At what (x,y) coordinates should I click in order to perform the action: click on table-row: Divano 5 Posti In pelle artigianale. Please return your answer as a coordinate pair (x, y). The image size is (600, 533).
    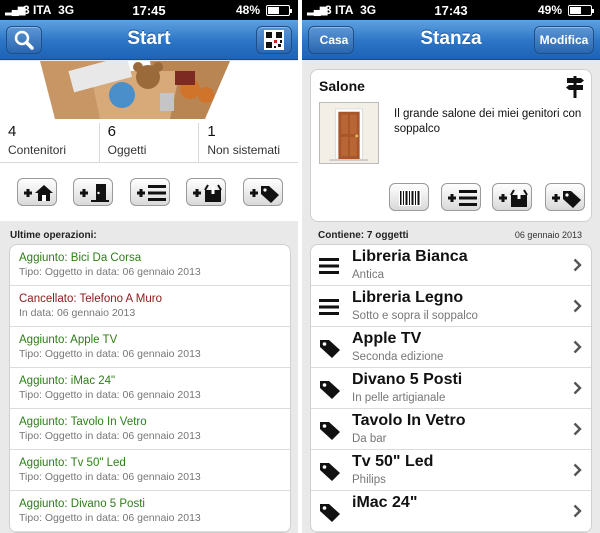
    Looking at the image, I should click on (451, 388).